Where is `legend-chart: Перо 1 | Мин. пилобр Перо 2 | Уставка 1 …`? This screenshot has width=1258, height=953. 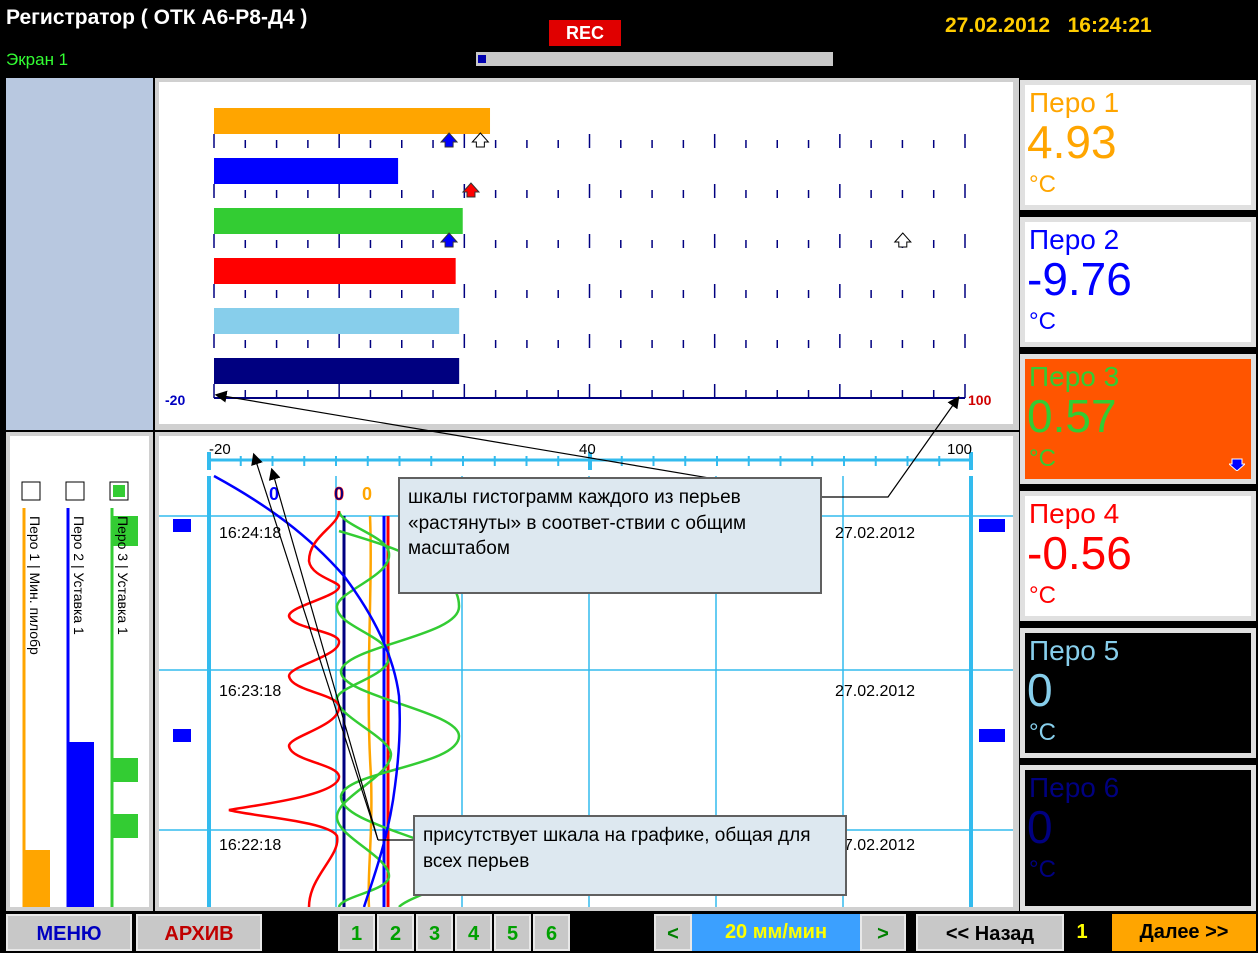
legend-chart: Перо 1 | Мин. пилобр Перо 2 | Уставка 1 … is located at coordinates (79, 694).